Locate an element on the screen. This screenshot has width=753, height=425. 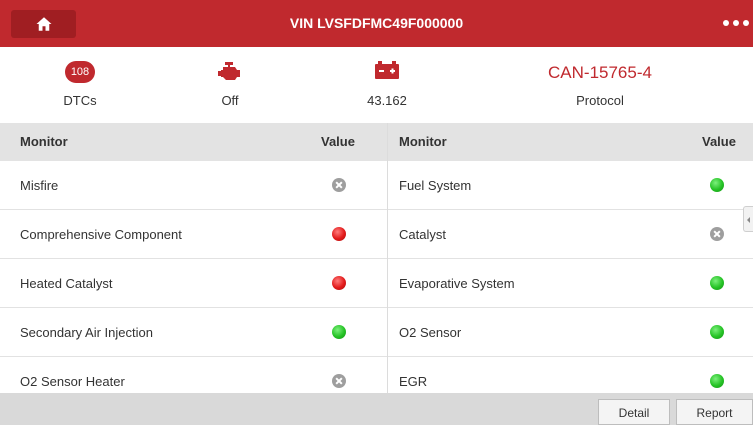
monitor-name: O2 Sensor is located at coordinates (430, 332).